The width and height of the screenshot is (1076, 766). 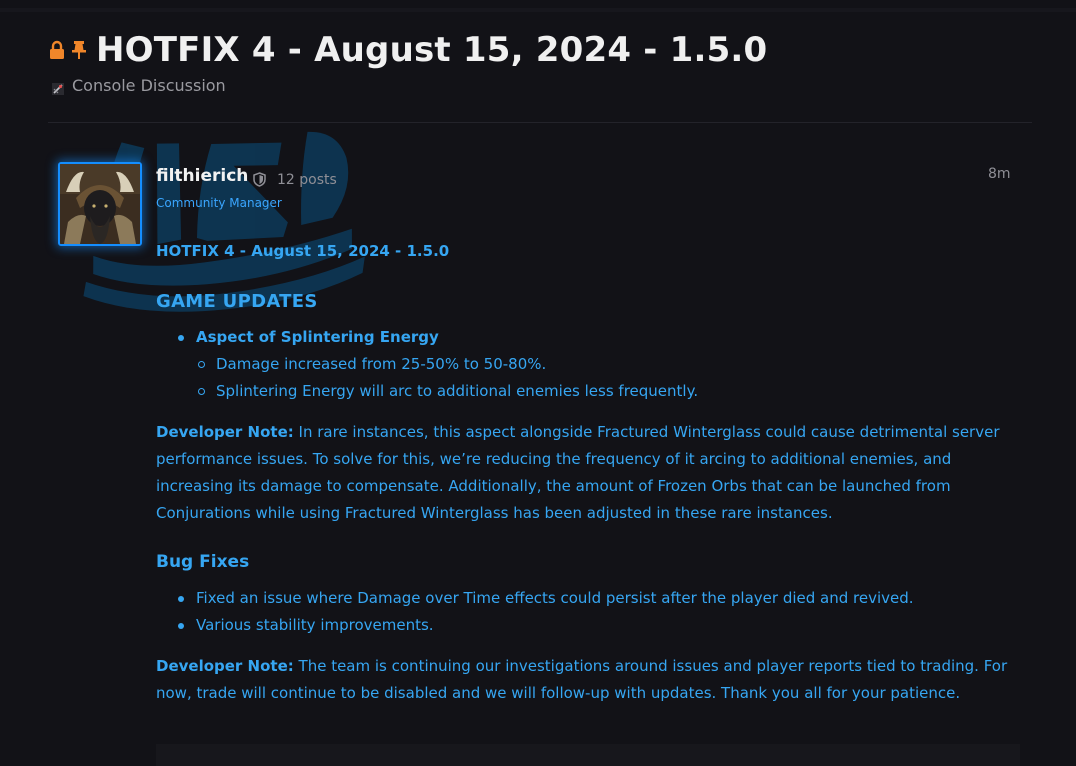 What do you see at coordinates (307, 180) in the screenshot?
I see `author-post-count: 12 posts` at bounding box center [307, 180].